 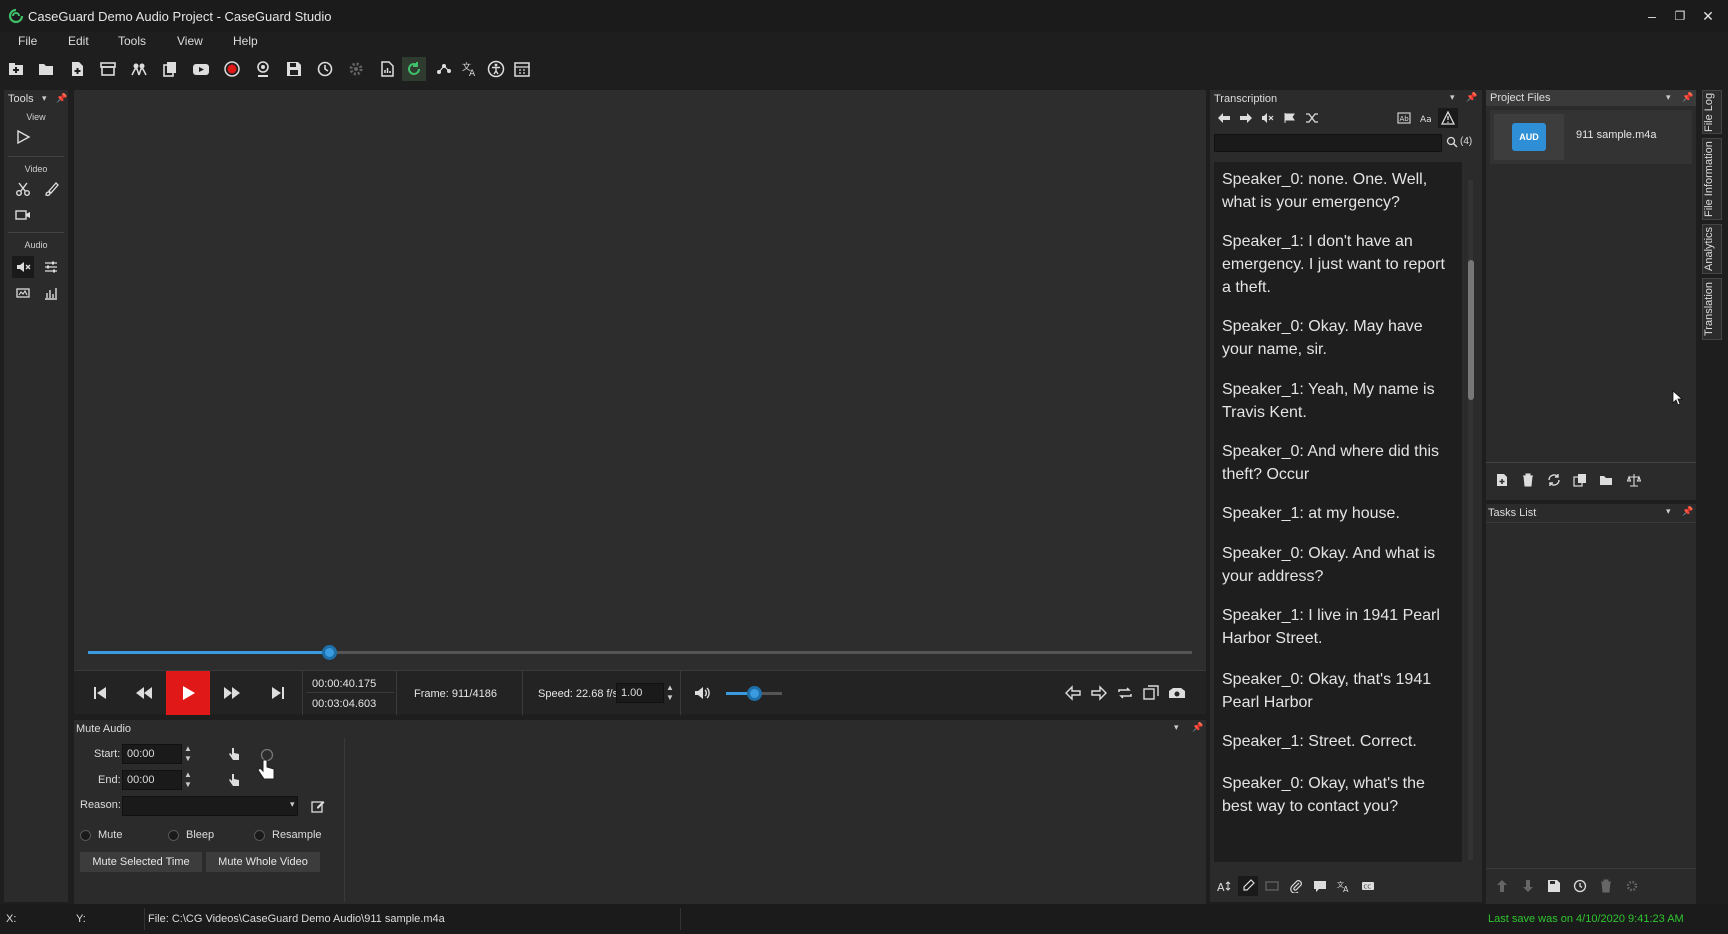 I want to click on project-file-item: AUD 911 sample.m4a, so click(x=1591, y=137).